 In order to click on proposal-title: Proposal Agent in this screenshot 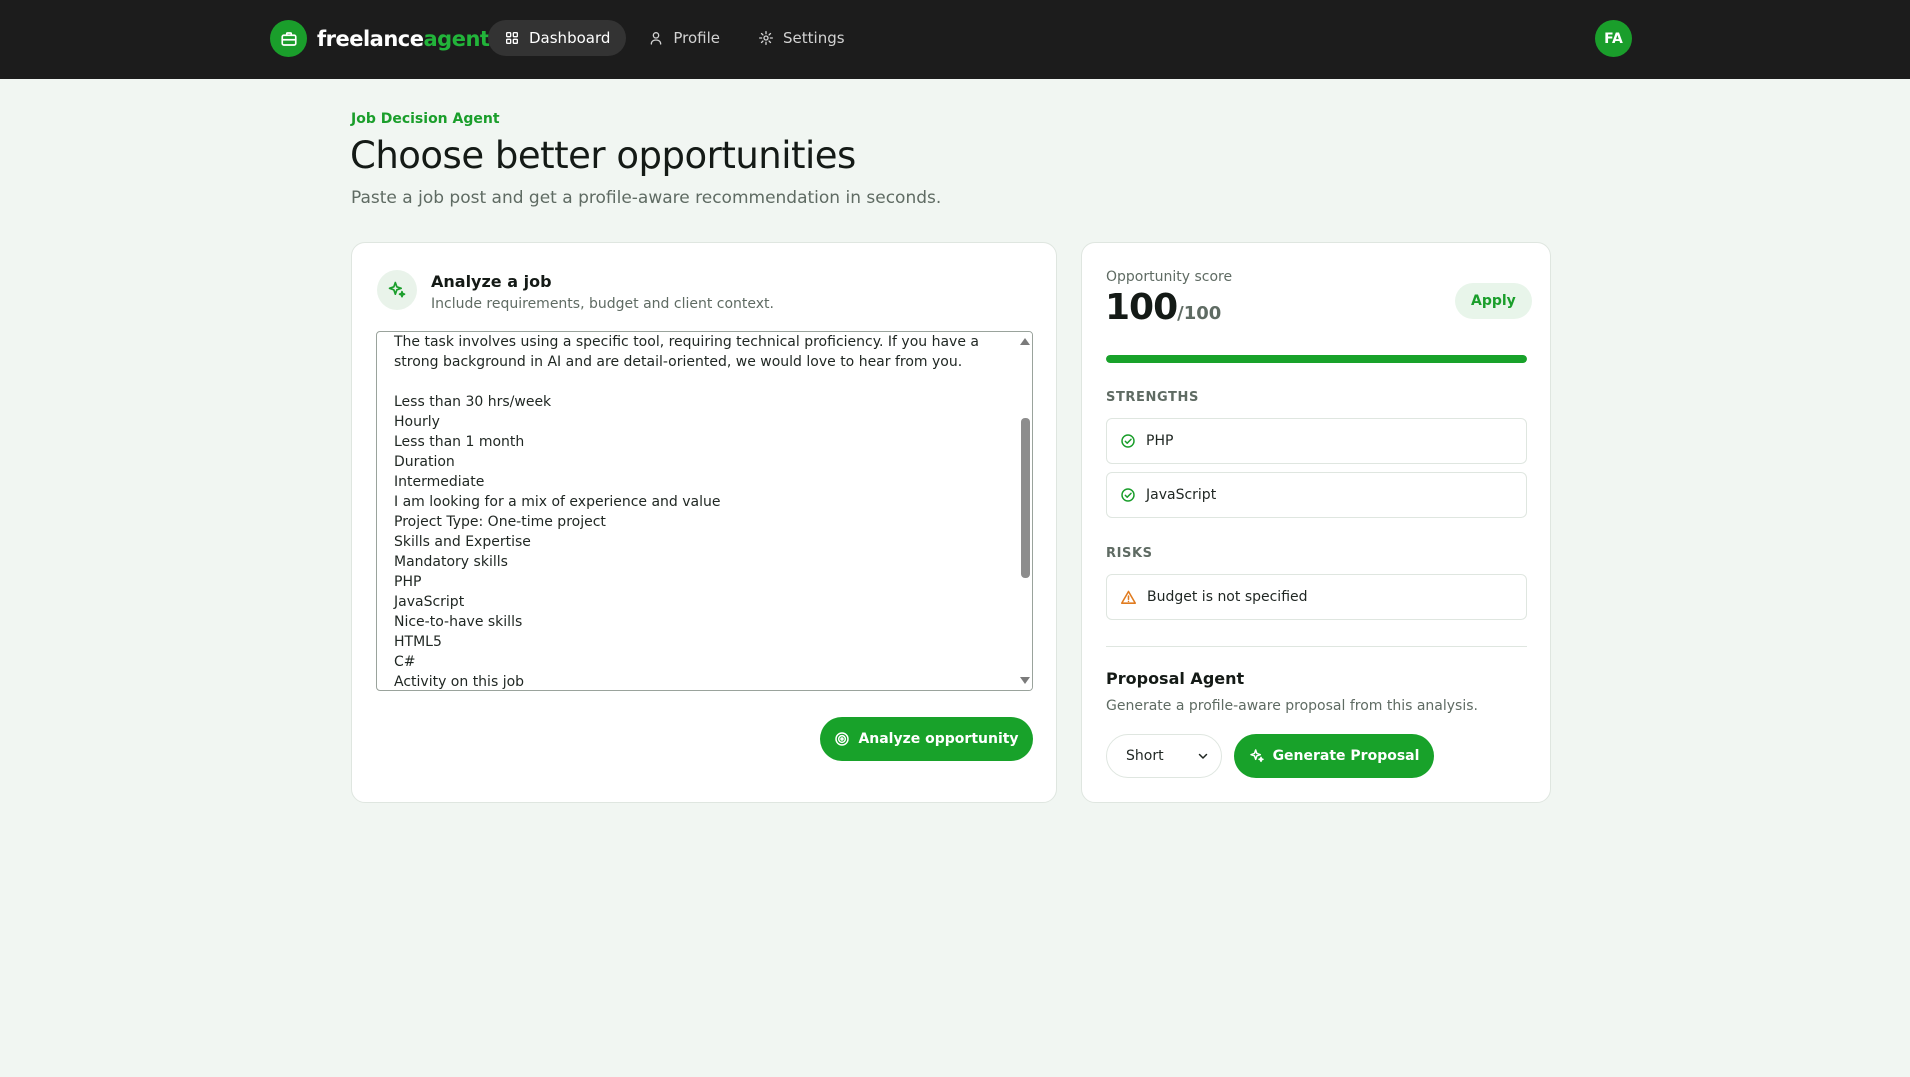, I will do `click(1175, 678)`.